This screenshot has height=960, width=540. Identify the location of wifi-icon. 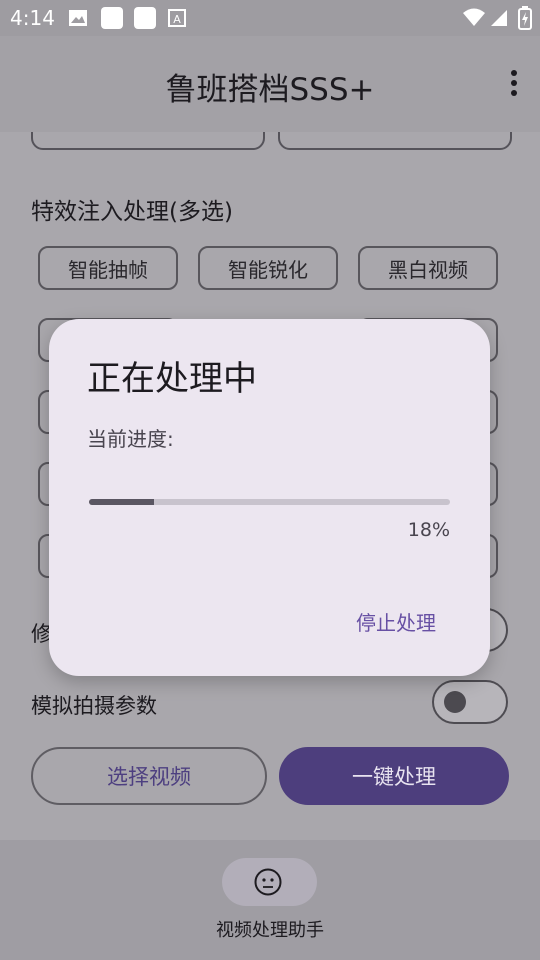
(474, 17).